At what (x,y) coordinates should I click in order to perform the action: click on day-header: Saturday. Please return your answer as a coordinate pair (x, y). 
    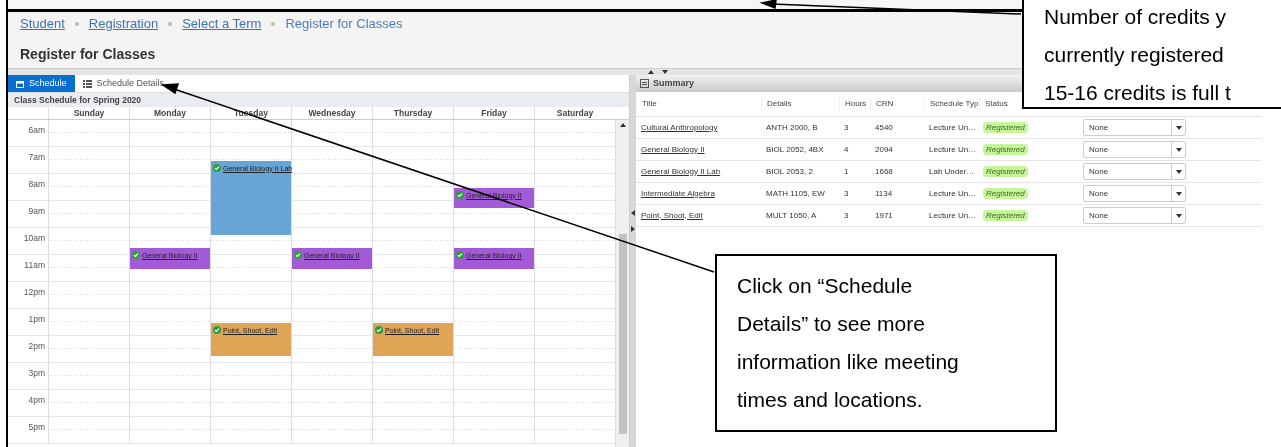
    Looking at the image, I should click on (574, 113).